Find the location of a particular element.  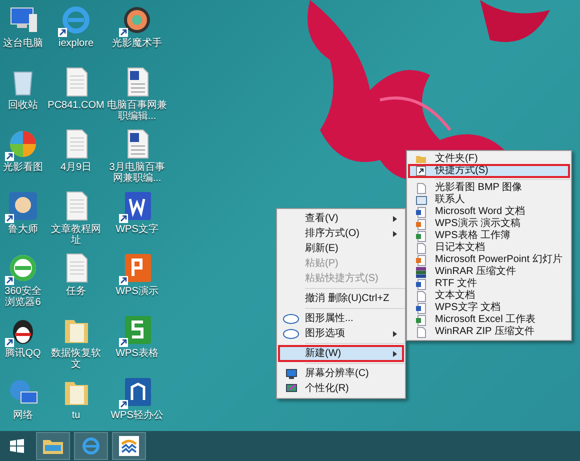

menu-item-label: 个性化(R) is located at coordinates (326, 389).